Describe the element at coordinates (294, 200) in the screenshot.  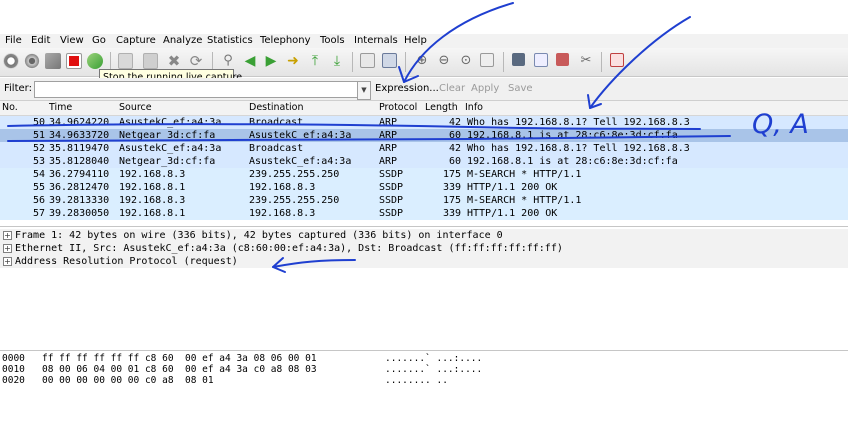
I see `cell-dst: 239.255.255.250` at that location.